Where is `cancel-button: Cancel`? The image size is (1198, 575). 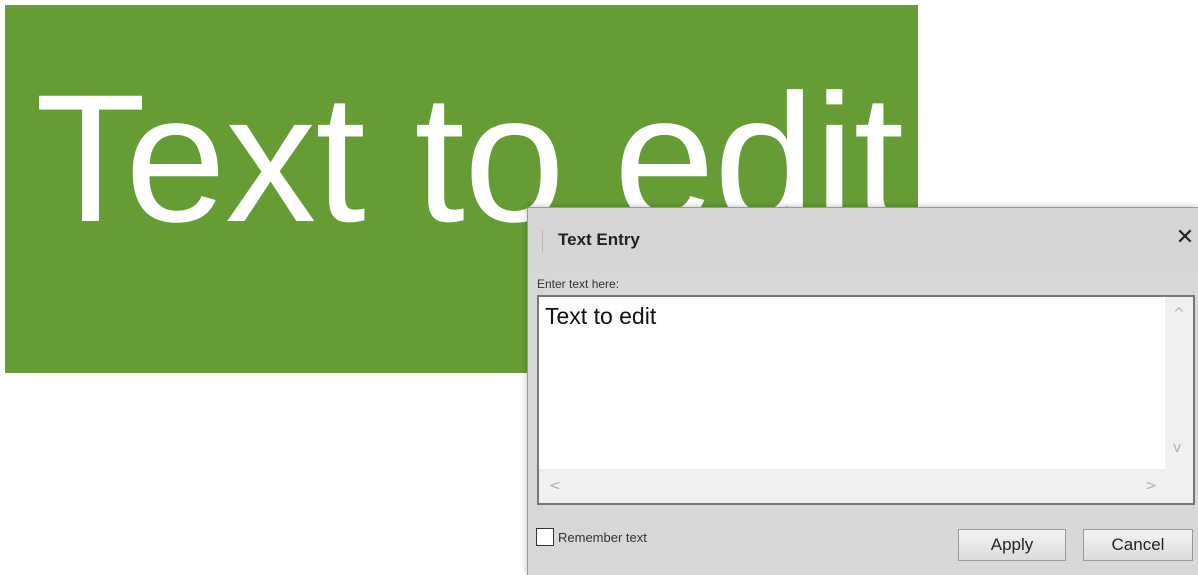 cancel-button: Cancel is located at coordinates (1138, 545).